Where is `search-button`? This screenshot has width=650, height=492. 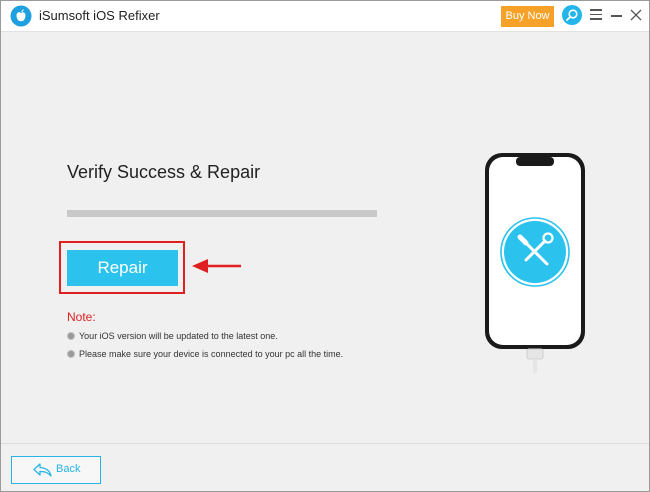
search-button is located at coordinates (572, 15).